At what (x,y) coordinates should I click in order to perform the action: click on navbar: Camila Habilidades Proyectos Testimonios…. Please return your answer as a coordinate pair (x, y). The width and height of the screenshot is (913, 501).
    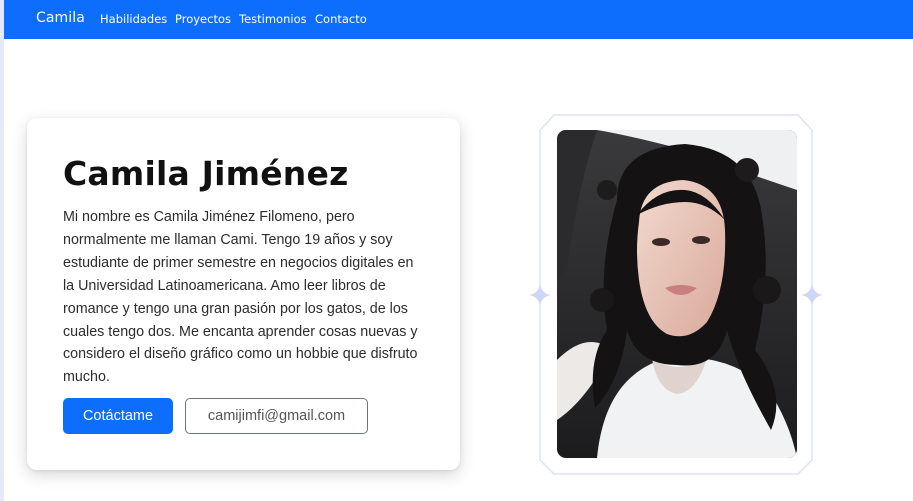
    Looking at the image, I should click on (458, 19).